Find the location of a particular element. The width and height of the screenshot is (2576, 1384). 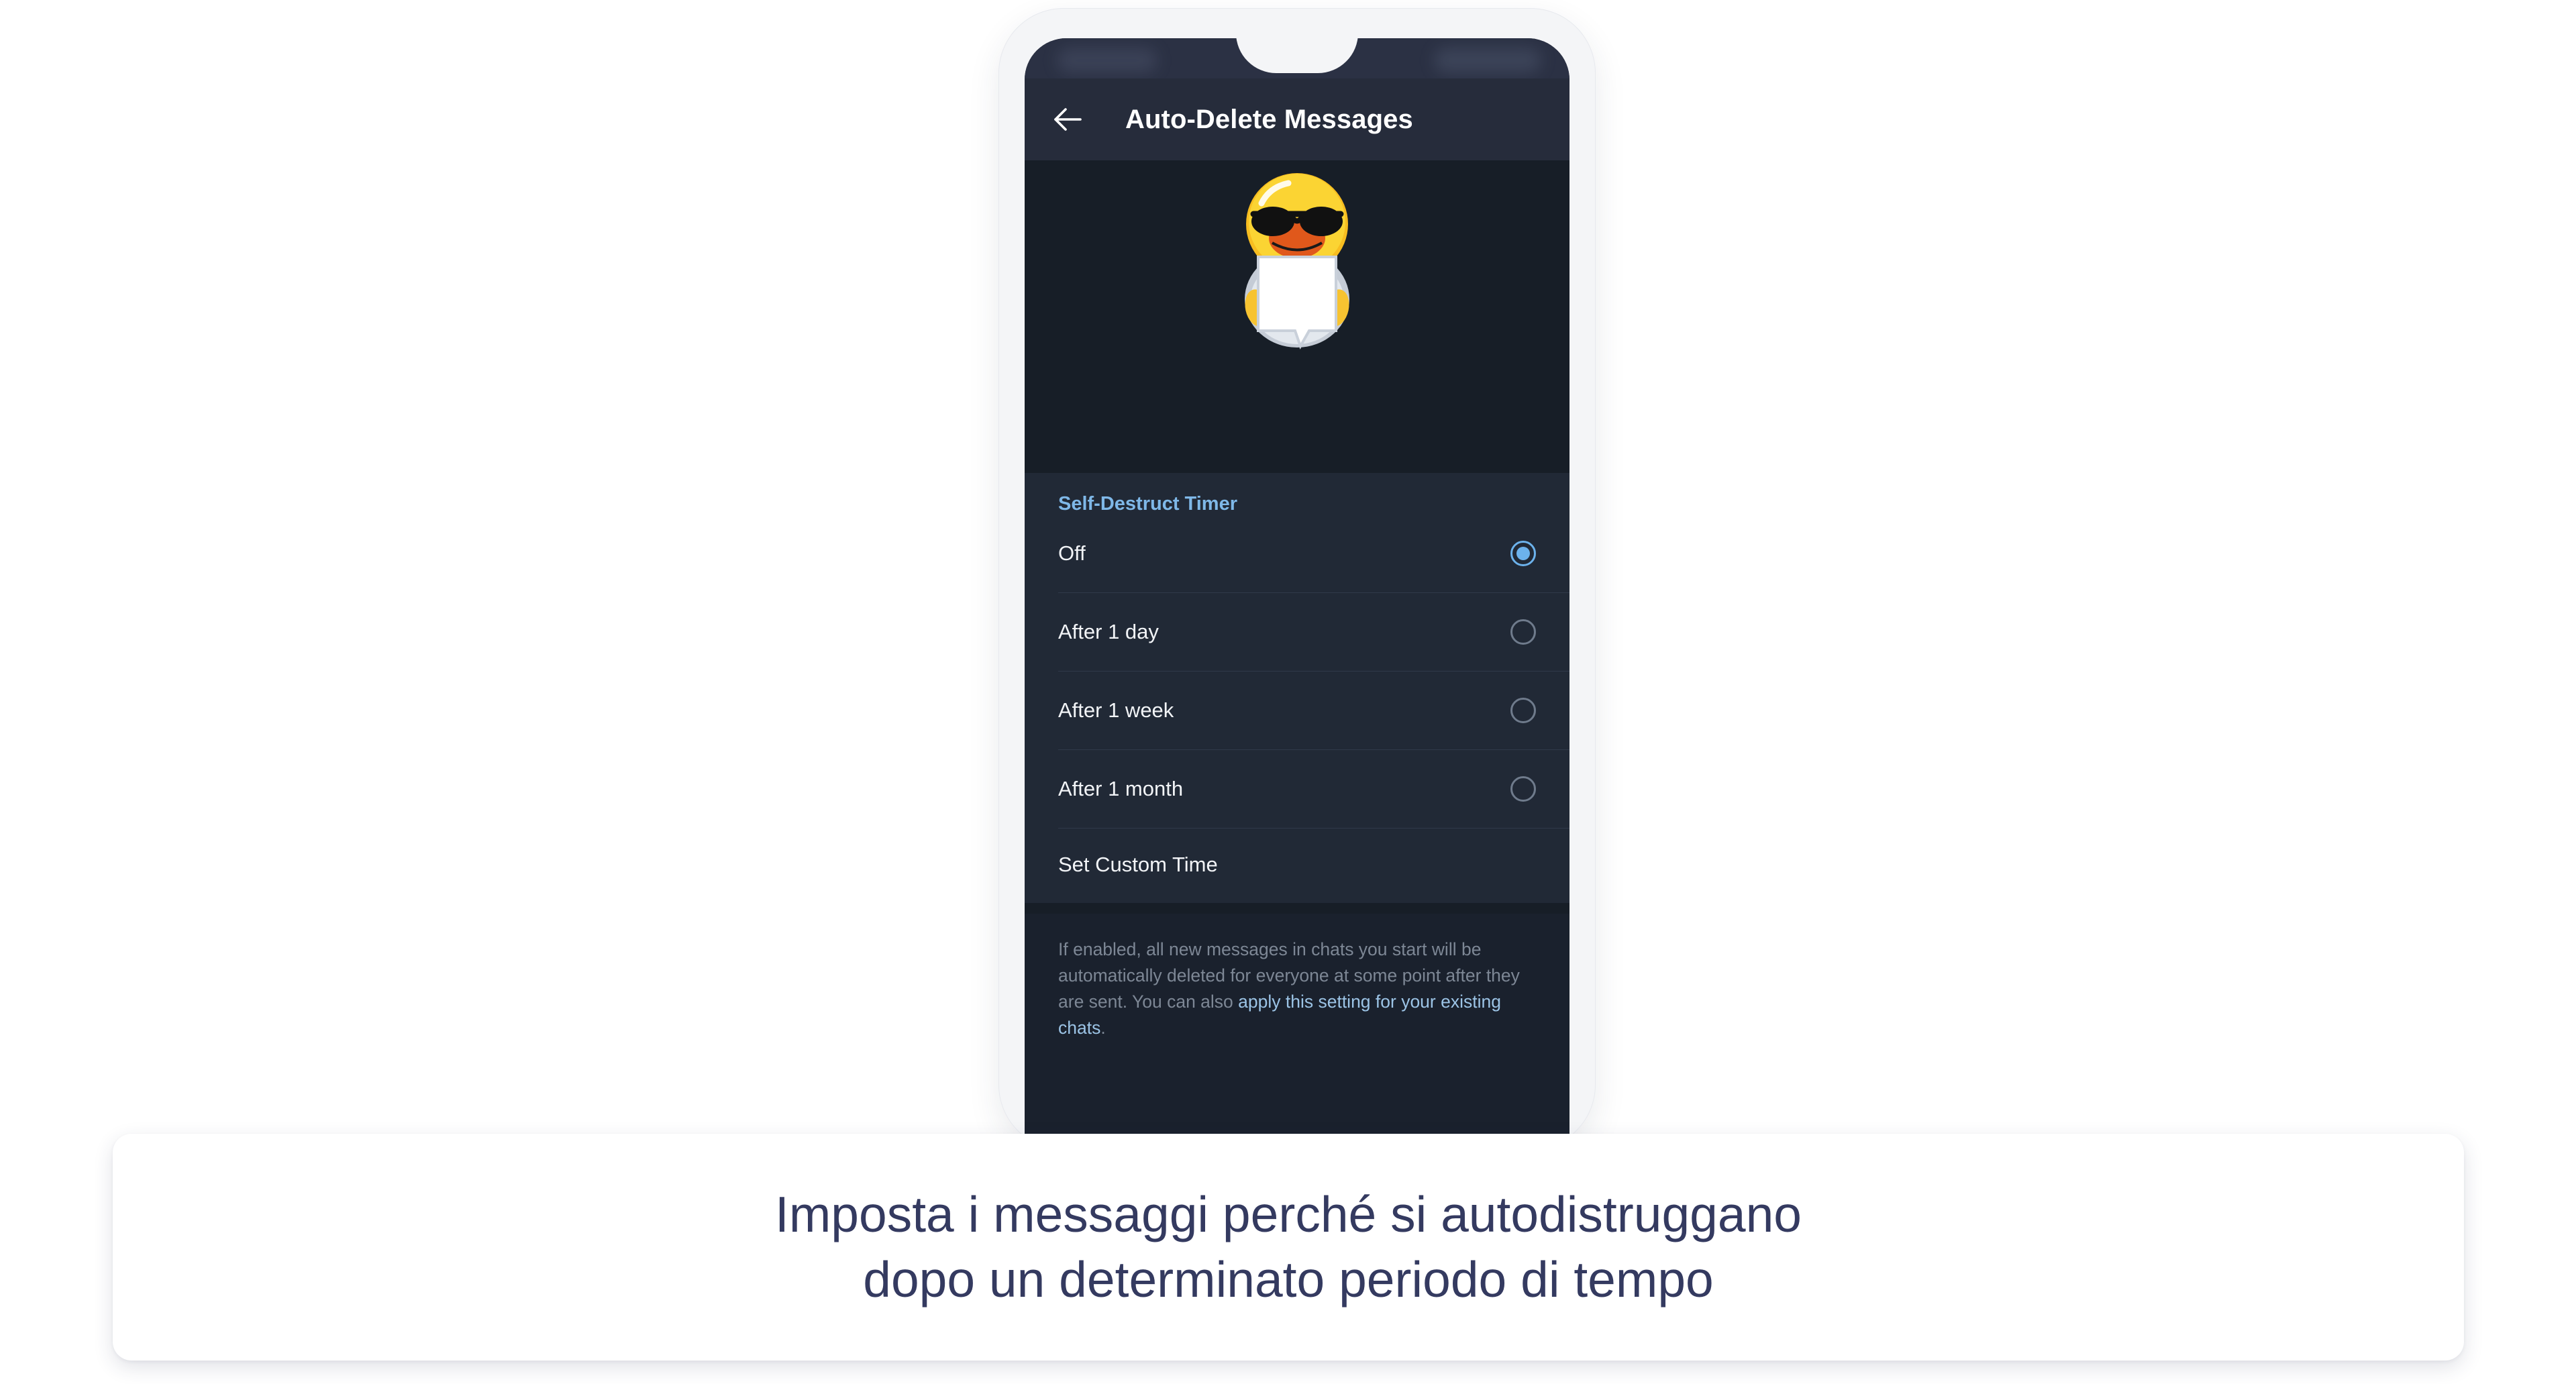

status-right-icons is located at coordinates (1487, 60).